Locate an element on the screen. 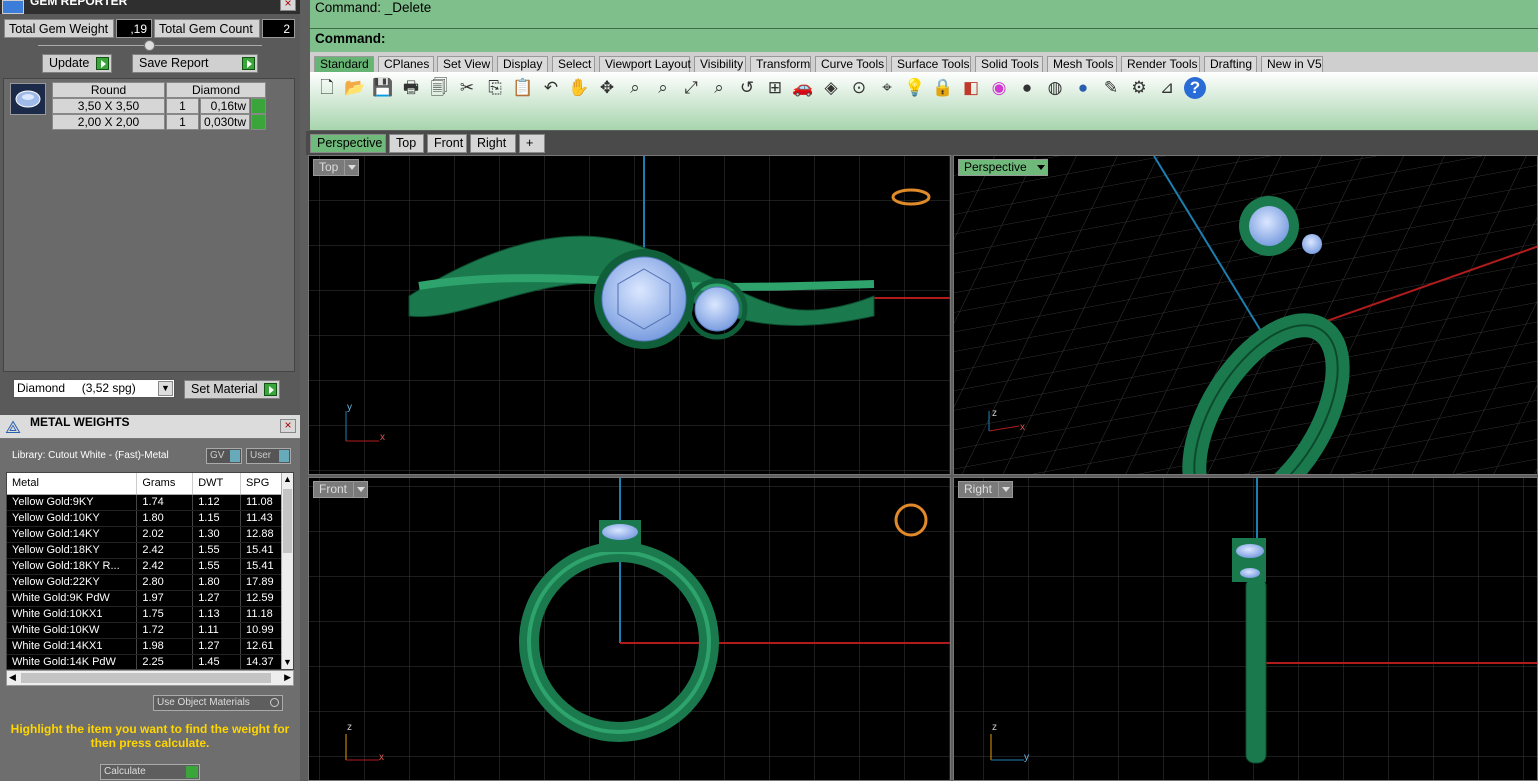 This screenshot has width=1538, height=781. horizontal-scrollbar: ◀ ▶ is located at coordinates (150, 678).